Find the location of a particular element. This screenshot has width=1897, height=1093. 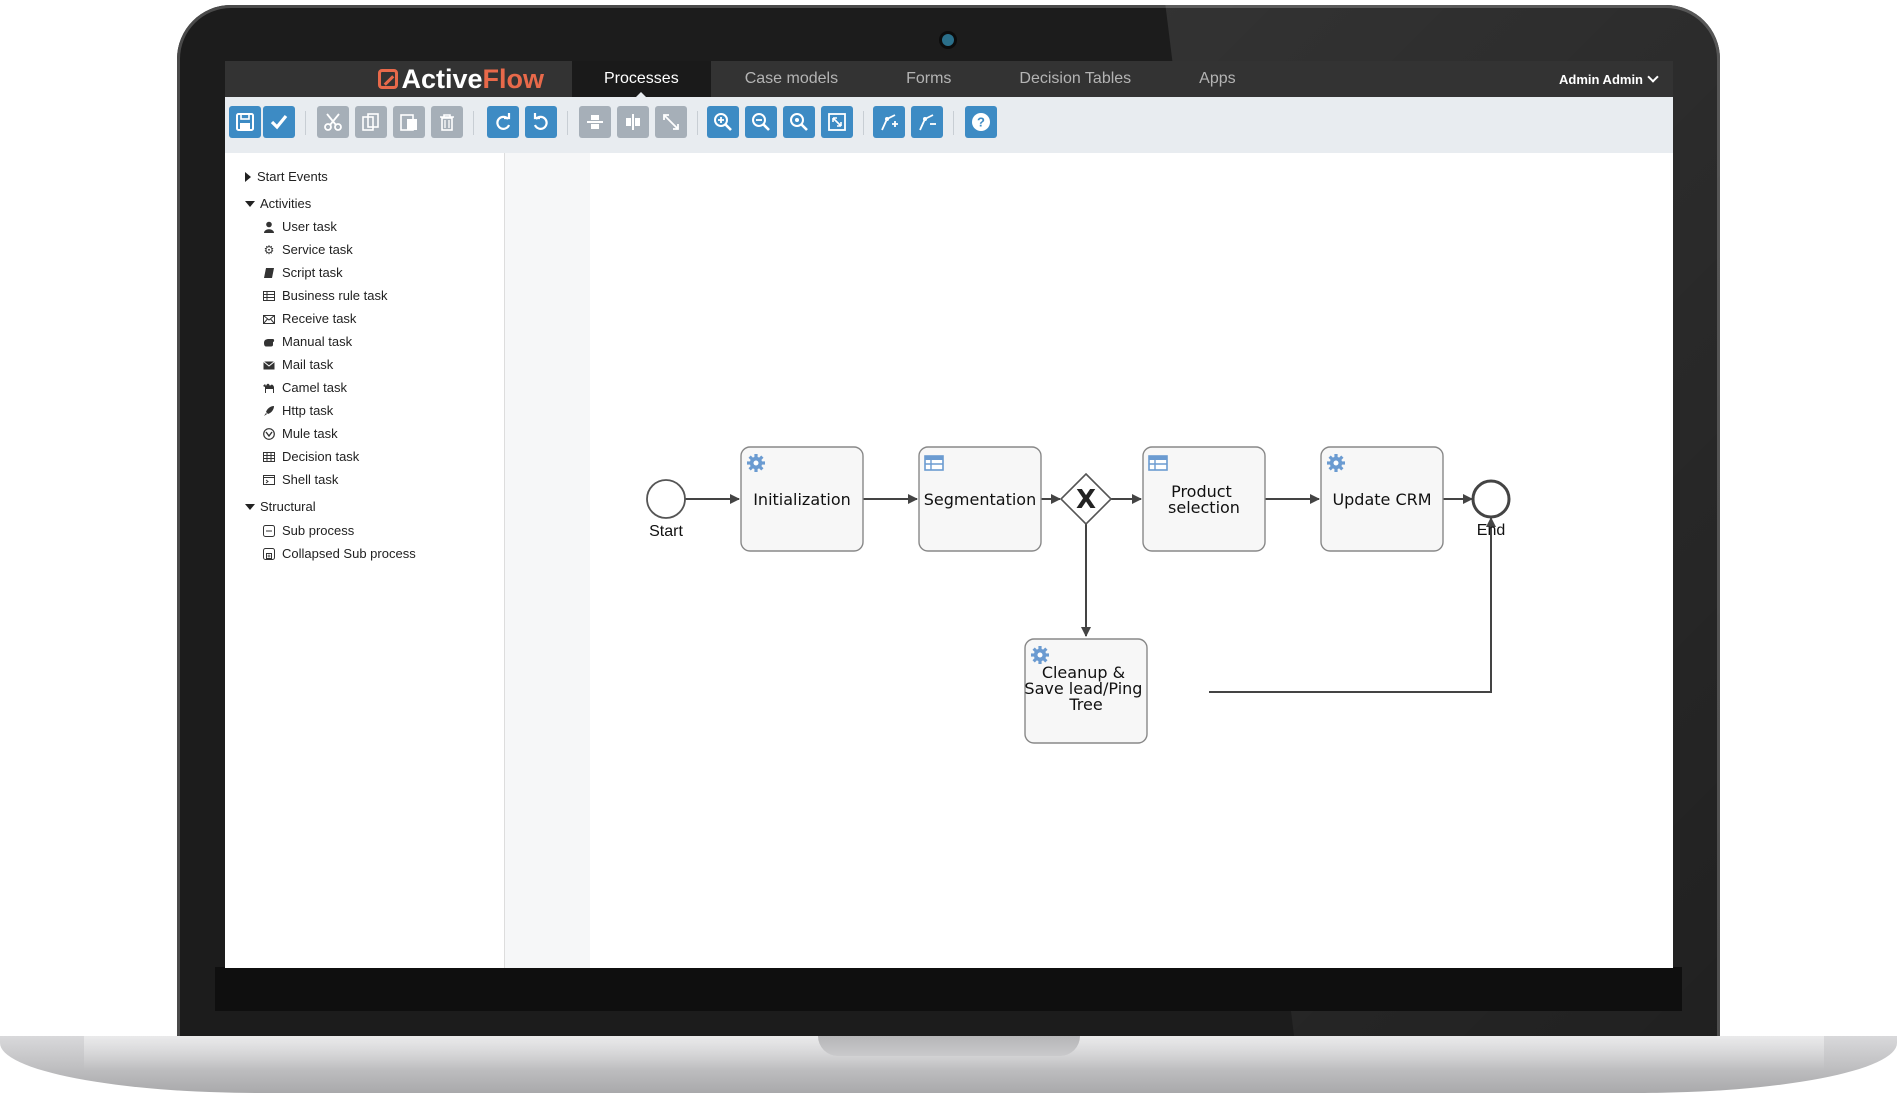

svg-text: Product selection is located at coordinates (1204, 499).